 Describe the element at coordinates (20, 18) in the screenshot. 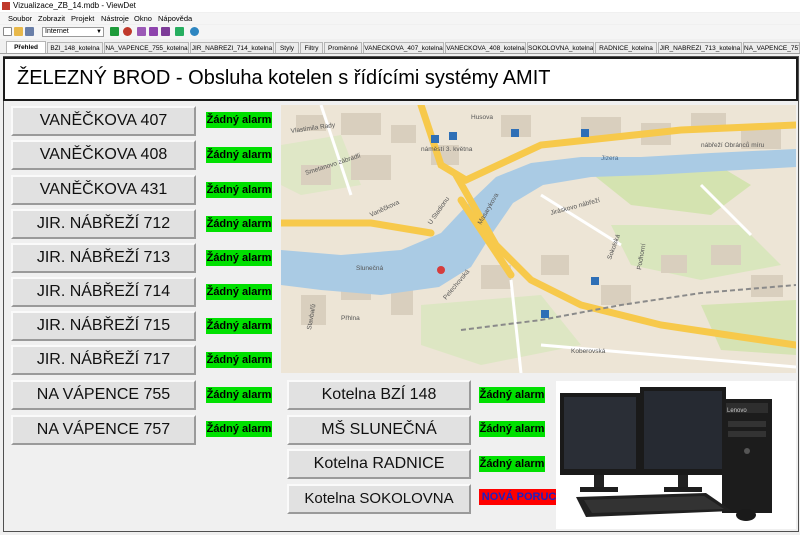

I see `menu-soubor: Soubor` at that location.